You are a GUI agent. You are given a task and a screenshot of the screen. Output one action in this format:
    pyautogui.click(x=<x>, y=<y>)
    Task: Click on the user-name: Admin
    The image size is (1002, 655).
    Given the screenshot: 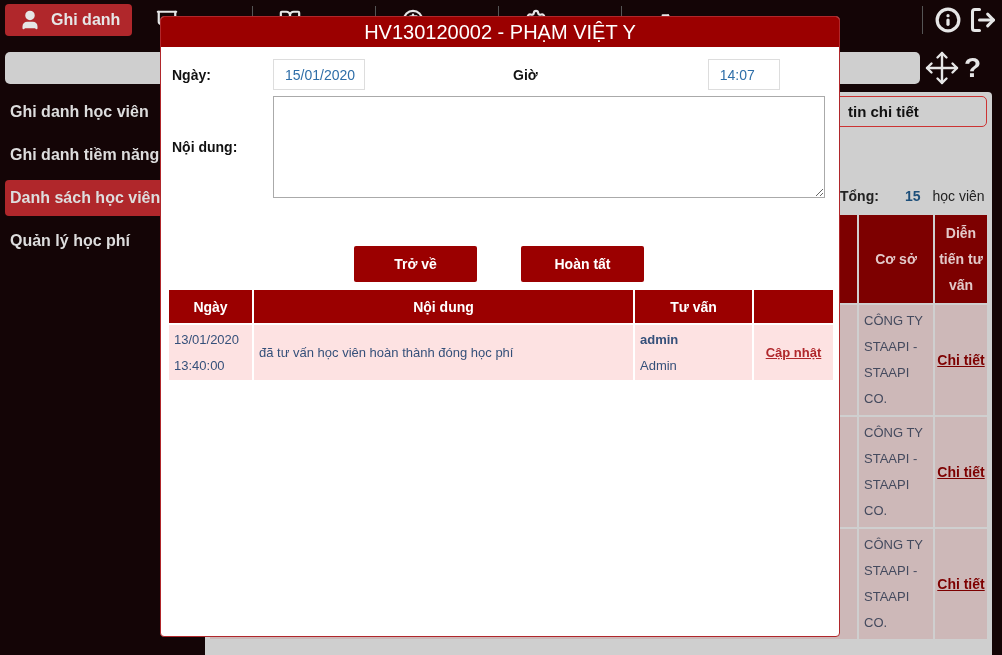 What is the action you would take?
    pyautogui.click(x=659, y=365)
    